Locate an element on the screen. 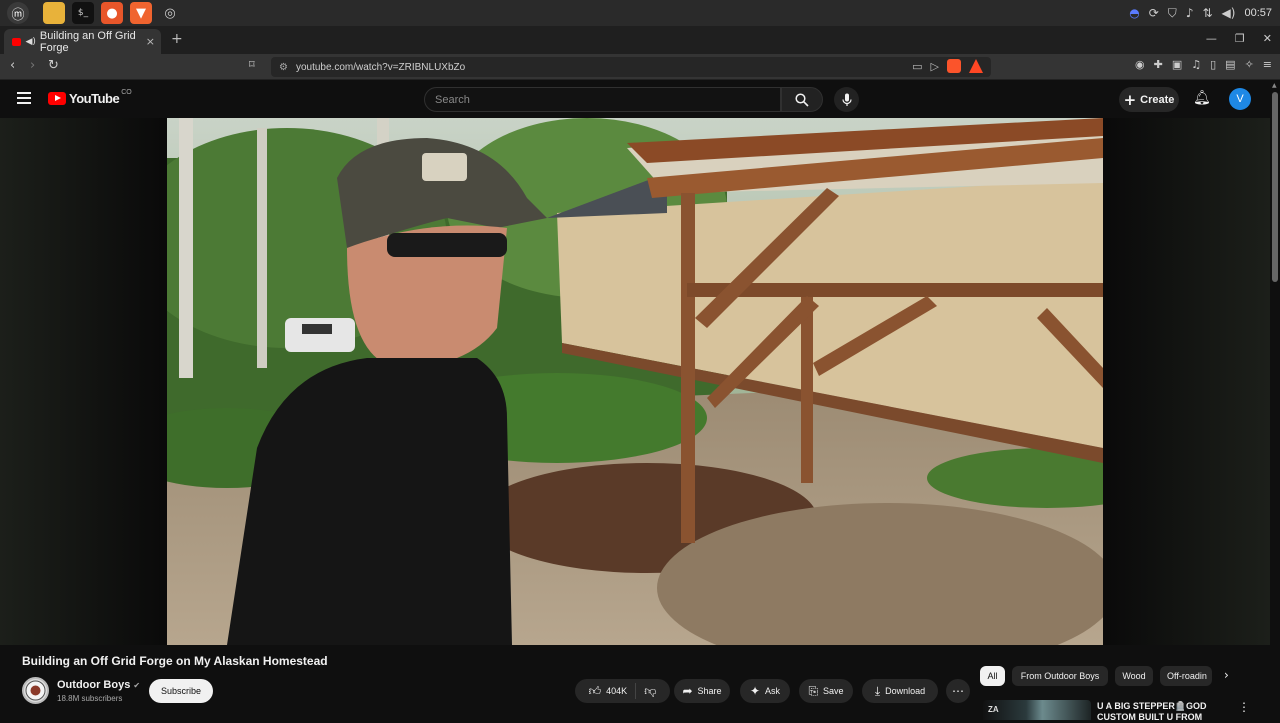 The height and width of the screenshot is (723, 1280). channel-avatar is located at coordinates (35, 690).